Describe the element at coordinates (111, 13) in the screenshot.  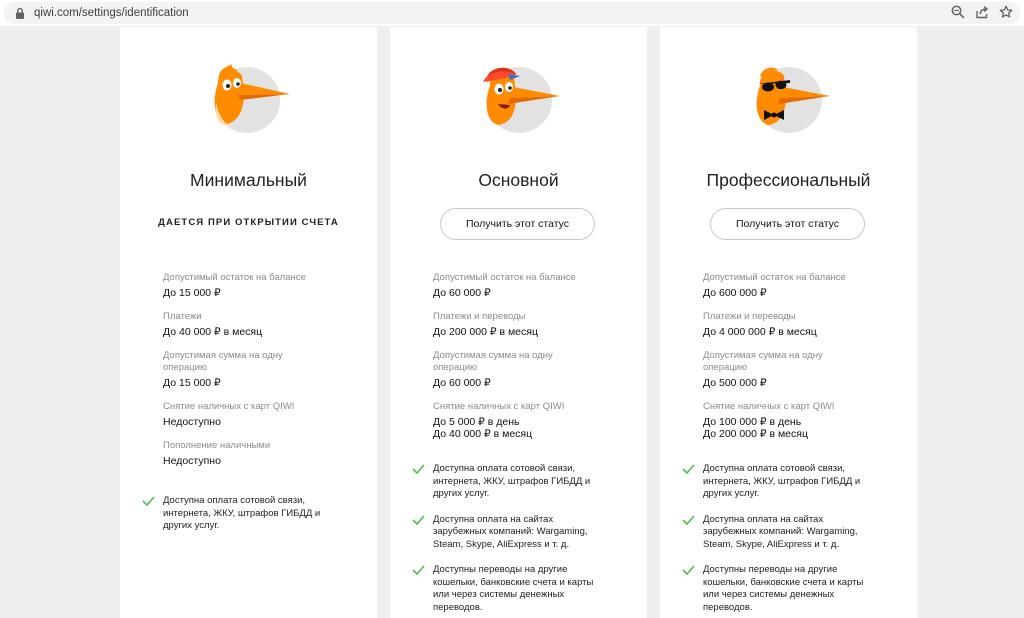
I see `url-text: qiwi.com/settings/identification` at that location.